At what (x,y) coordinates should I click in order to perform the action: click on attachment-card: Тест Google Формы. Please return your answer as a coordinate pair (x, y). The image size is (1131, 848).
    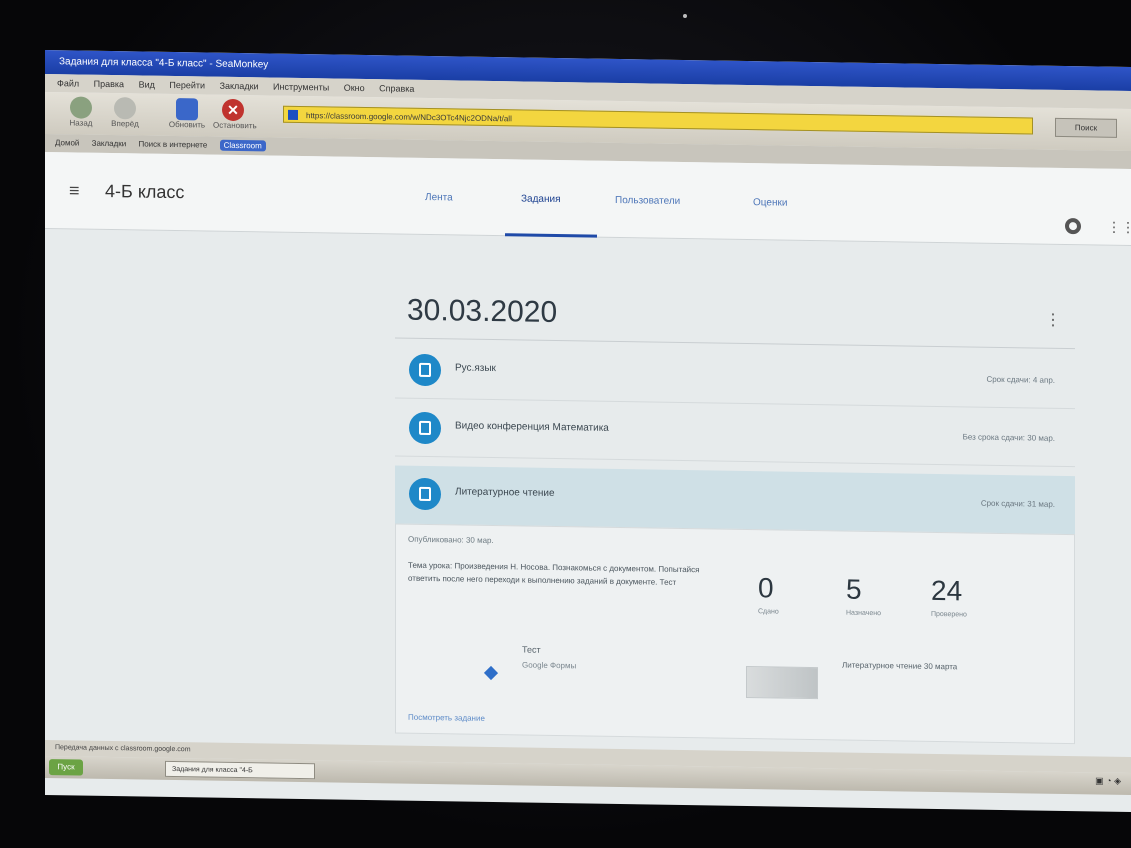
    Looking at the image, I should click on (584, 675).